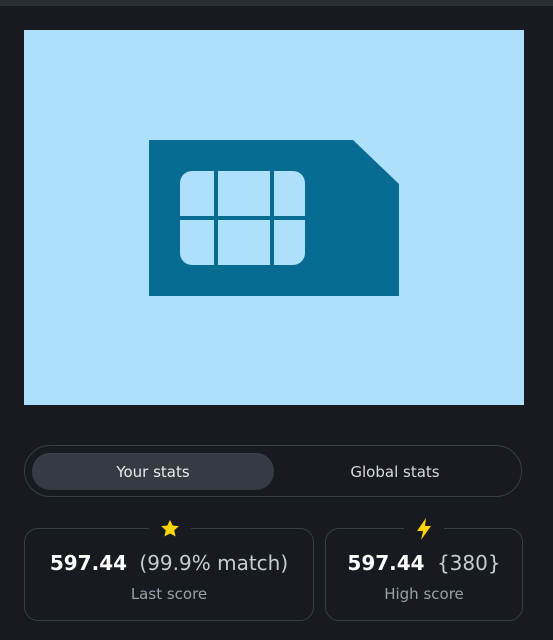 Image resolution: width=553 pixels, height=640 pixels. I want to click on star-icon, so click(170, 528).